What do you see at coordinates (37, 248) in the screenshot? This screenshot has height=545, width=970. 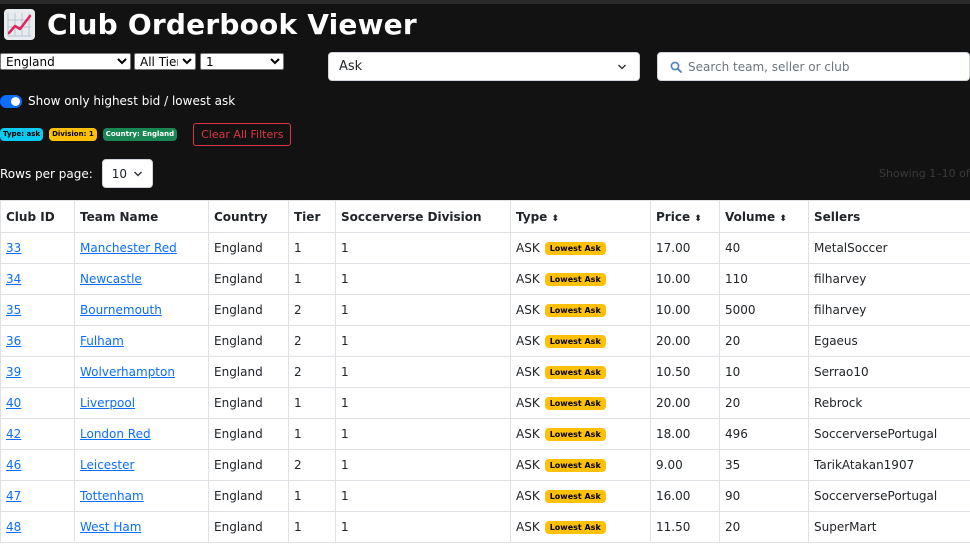 I see `club-id-cell: 33` at bounding box center [37, 248].